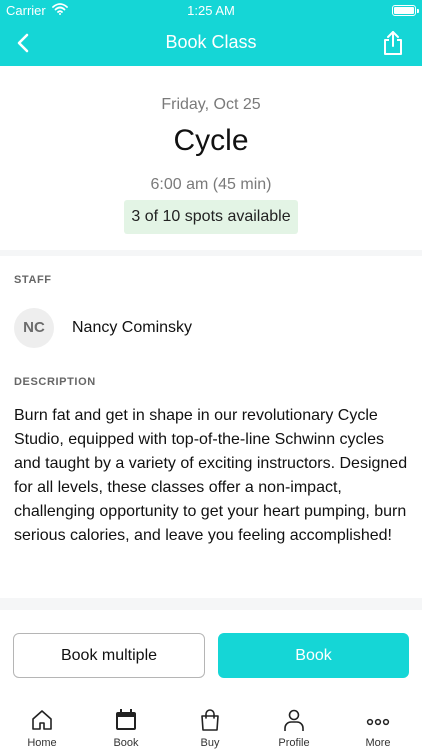 The height and width of the screenshot is (750, 422). Describe the element at coordinates (313, 655) in the screenshot. I see `book-button: Book` at that location.